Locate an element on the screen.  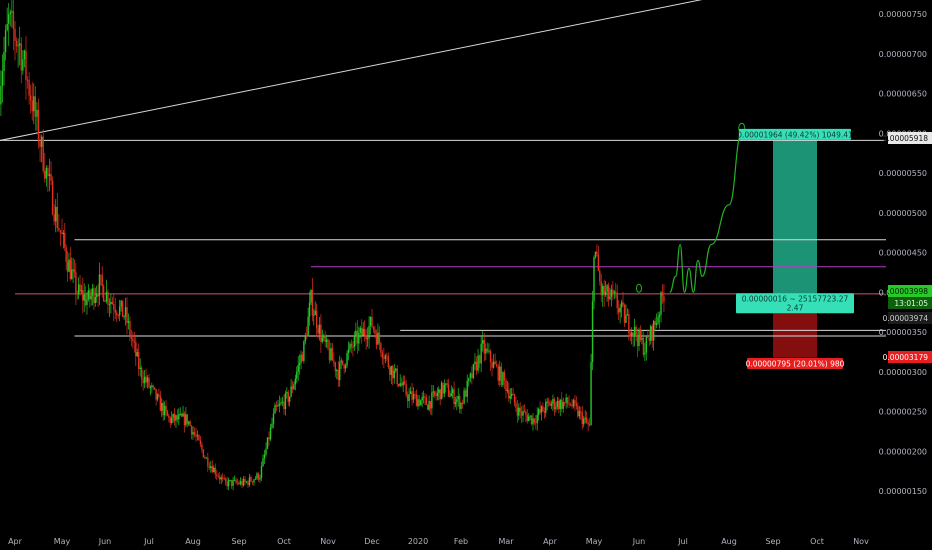
position-tool is located at coordinates (795, 249).